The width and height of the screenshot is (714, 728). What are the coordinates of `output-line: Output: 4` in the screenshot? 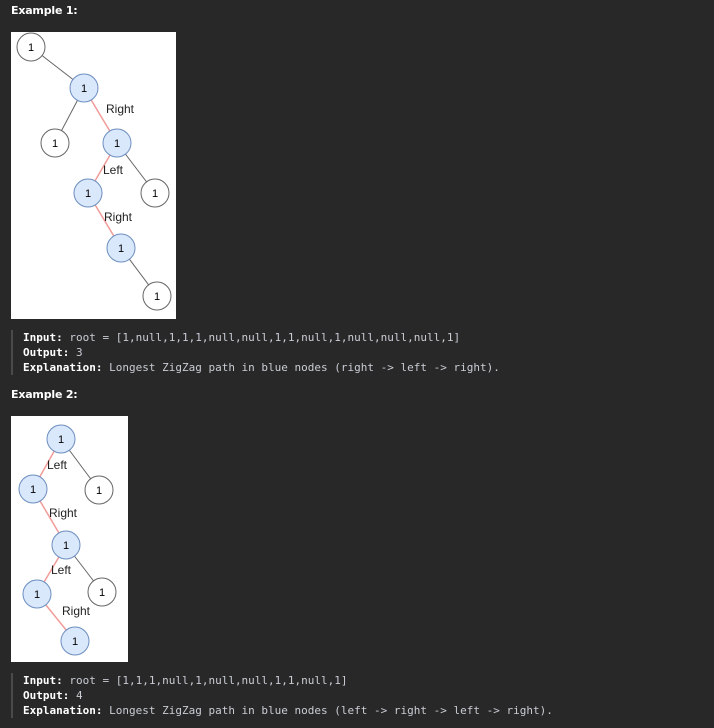 It's located at (368, 695).